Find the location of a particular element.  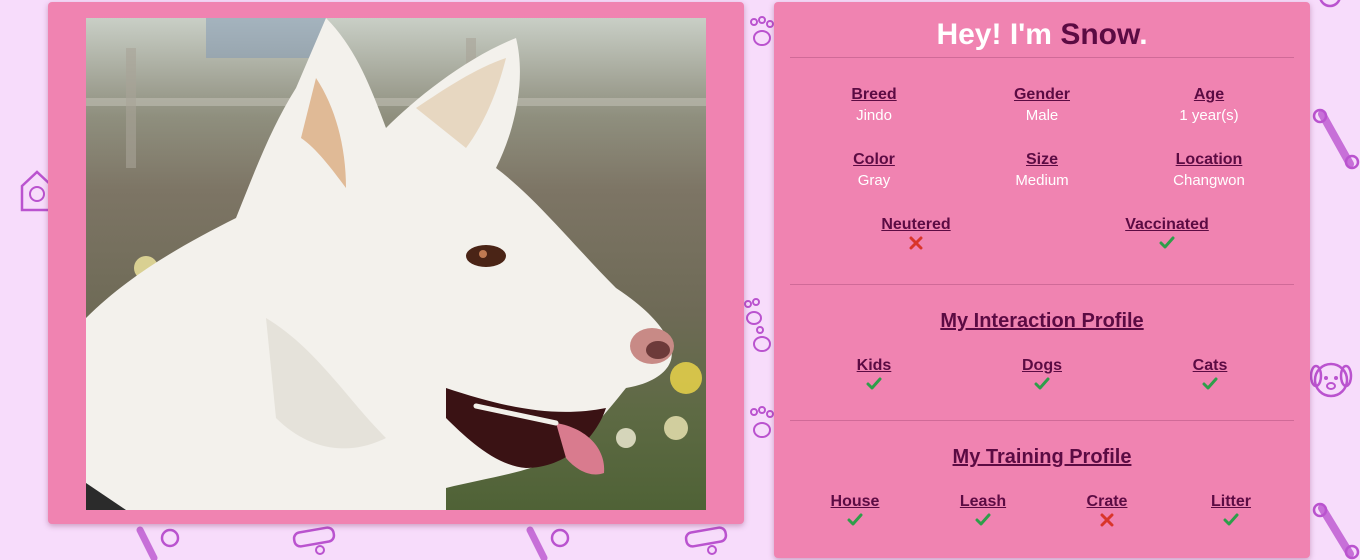

detail-breed: Breed Jindo is located at coordinates (874, 105).